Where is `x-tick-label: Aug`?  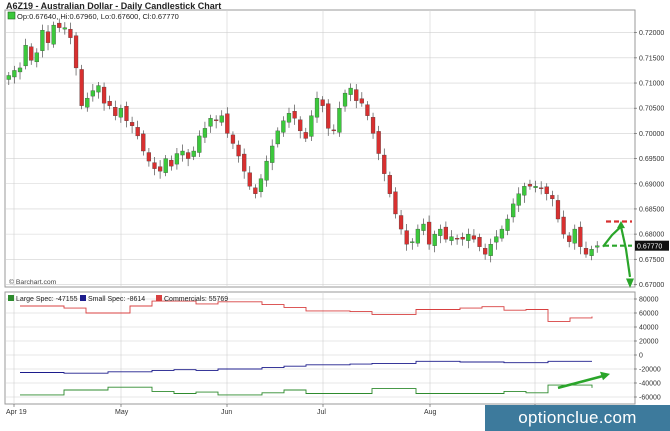 x-tick-label: Aug is located at coordinates (430, 412).